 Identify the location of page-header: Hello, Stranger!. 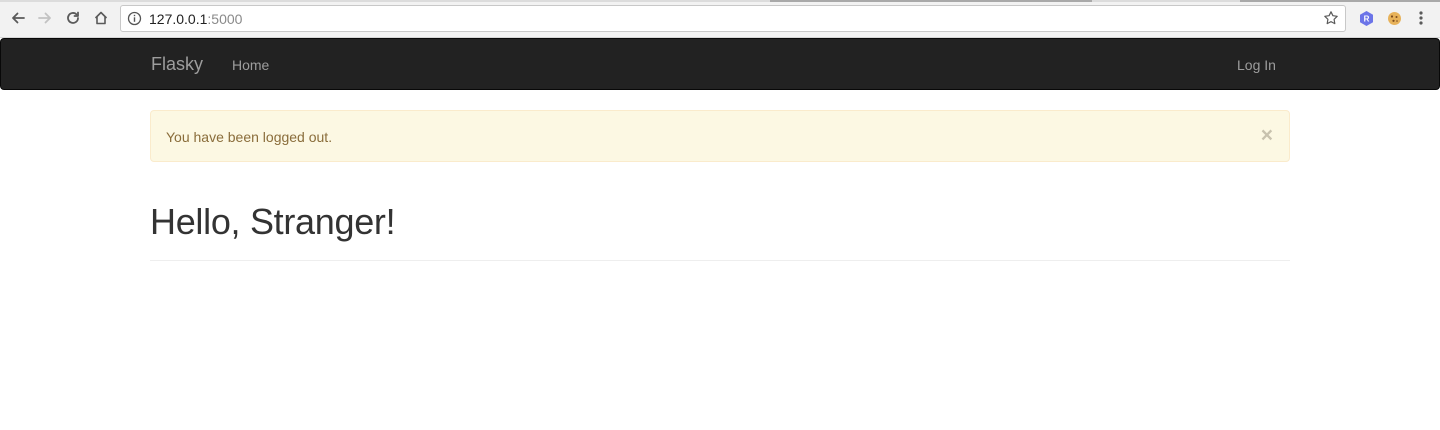
(720, 230).